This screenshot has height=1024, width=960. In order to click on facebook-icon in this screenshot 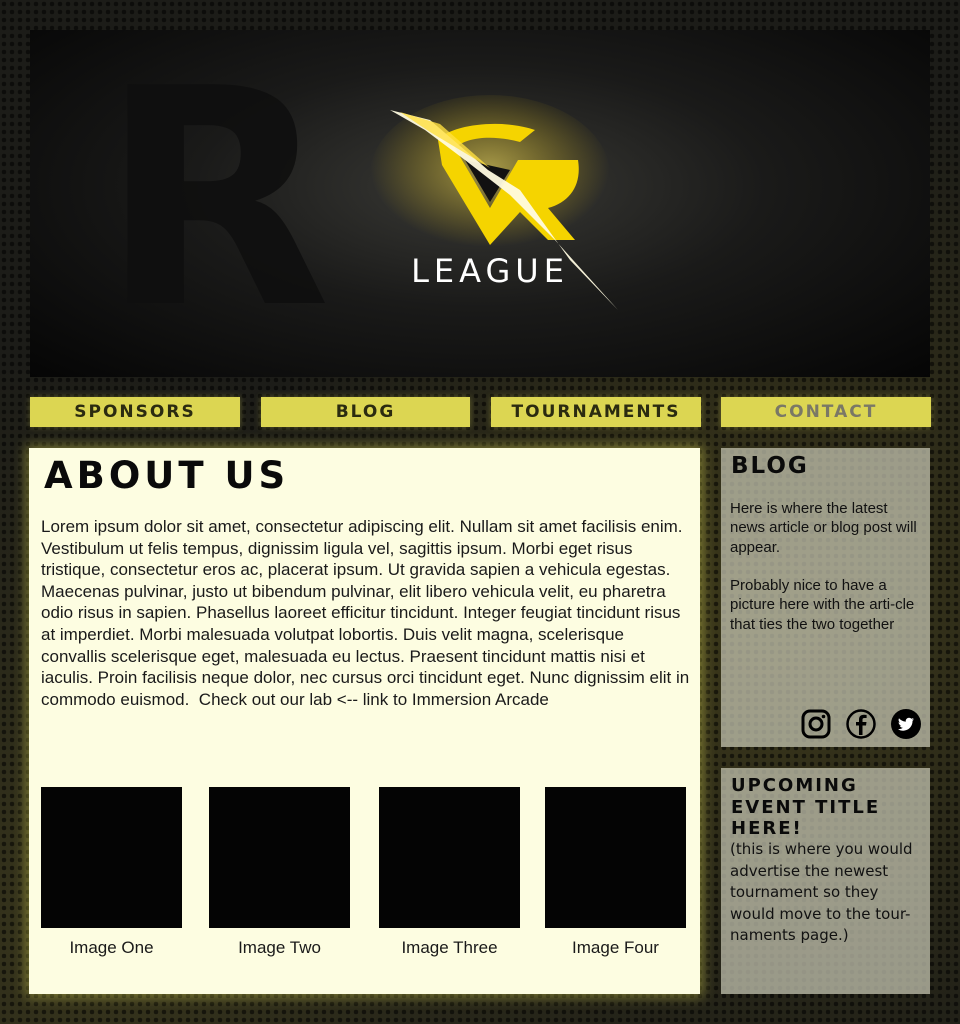, I will do `click(861, 724)`.